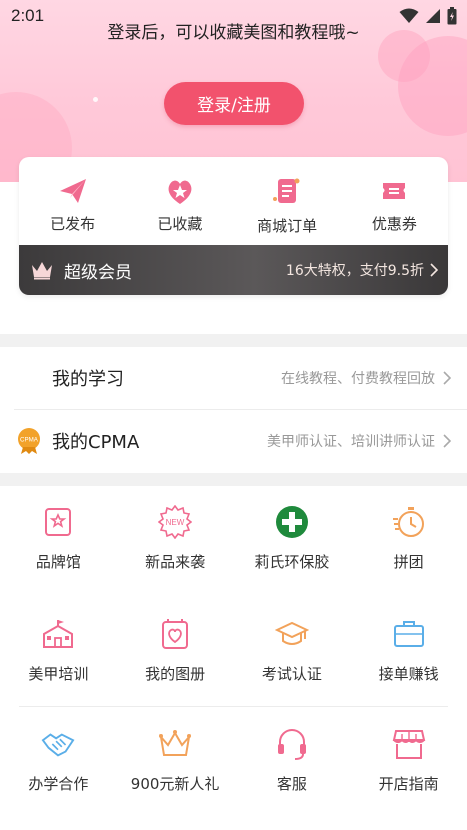 This screenshot has width=467, height=830. I want to click on quick-action-published: 已发布, so click(72, 201).